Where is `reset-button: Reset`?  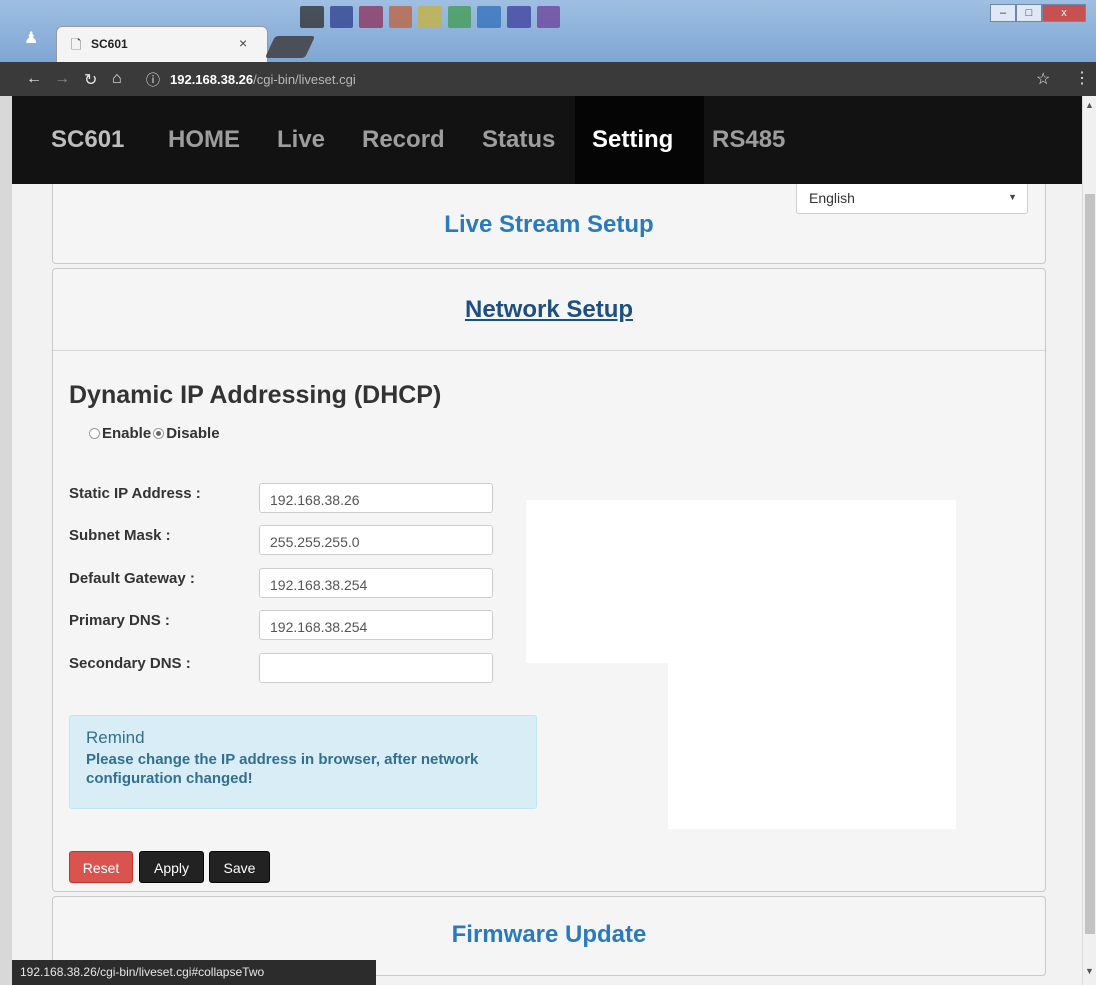 reset-button: Reset is located at coordinates (101, 867).